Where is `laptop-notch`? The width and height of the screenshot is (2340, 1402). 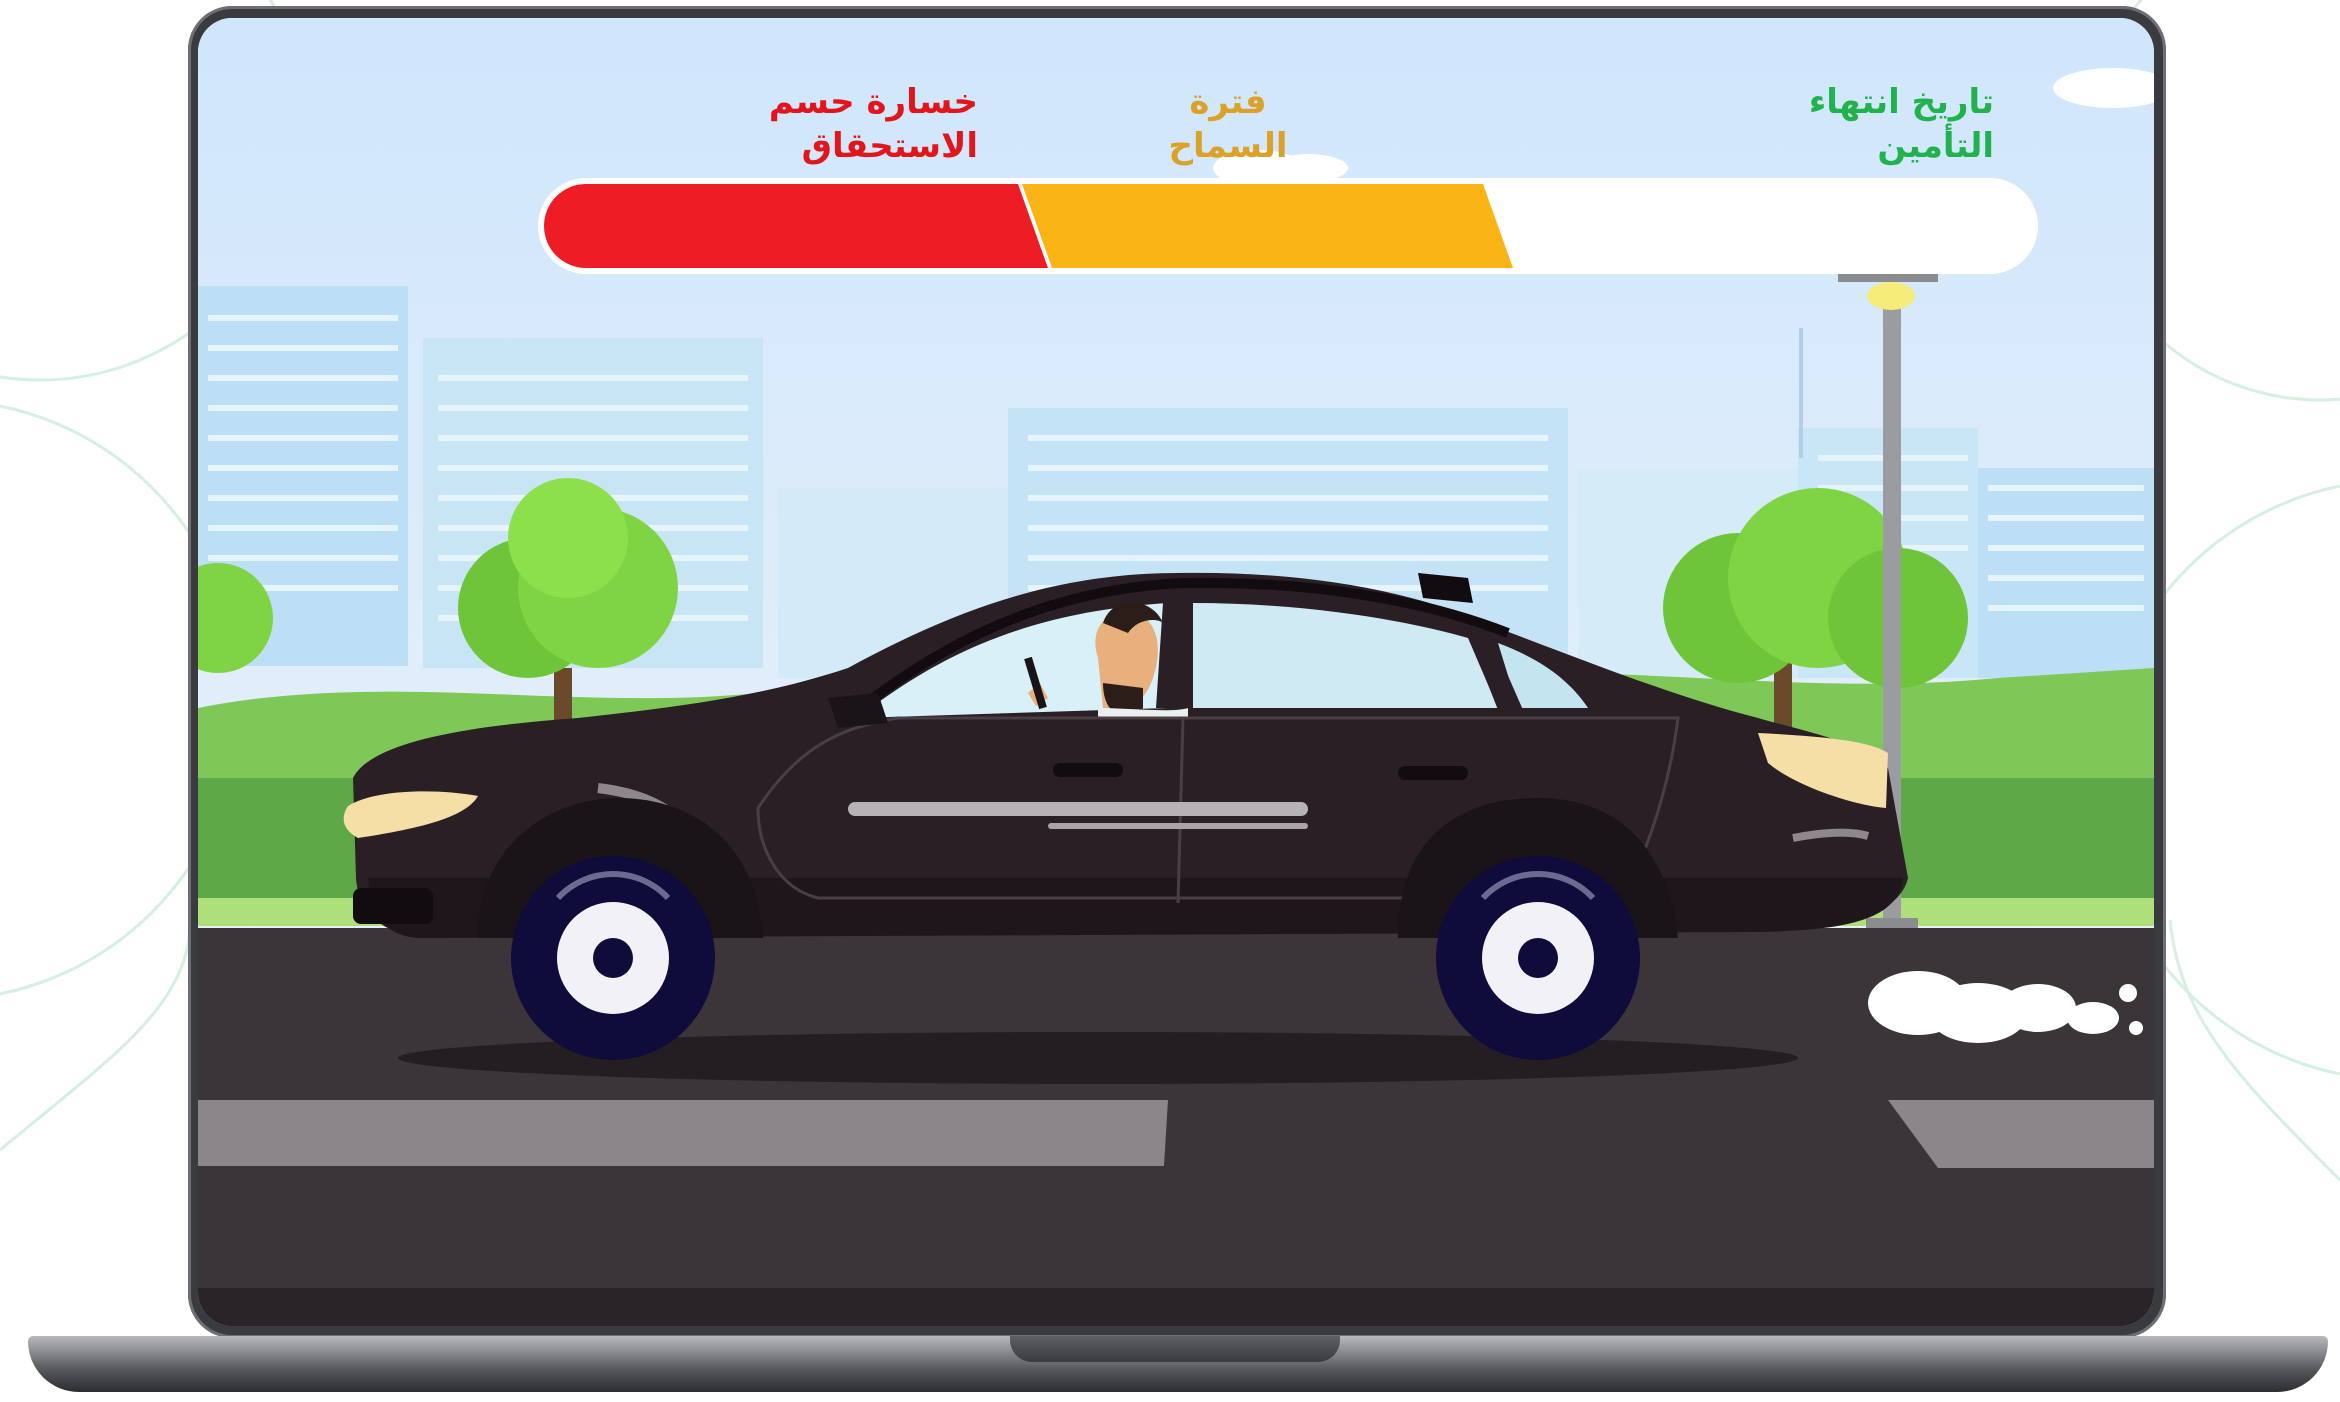
laptop-notch is located at coordinates (1175, 1349).